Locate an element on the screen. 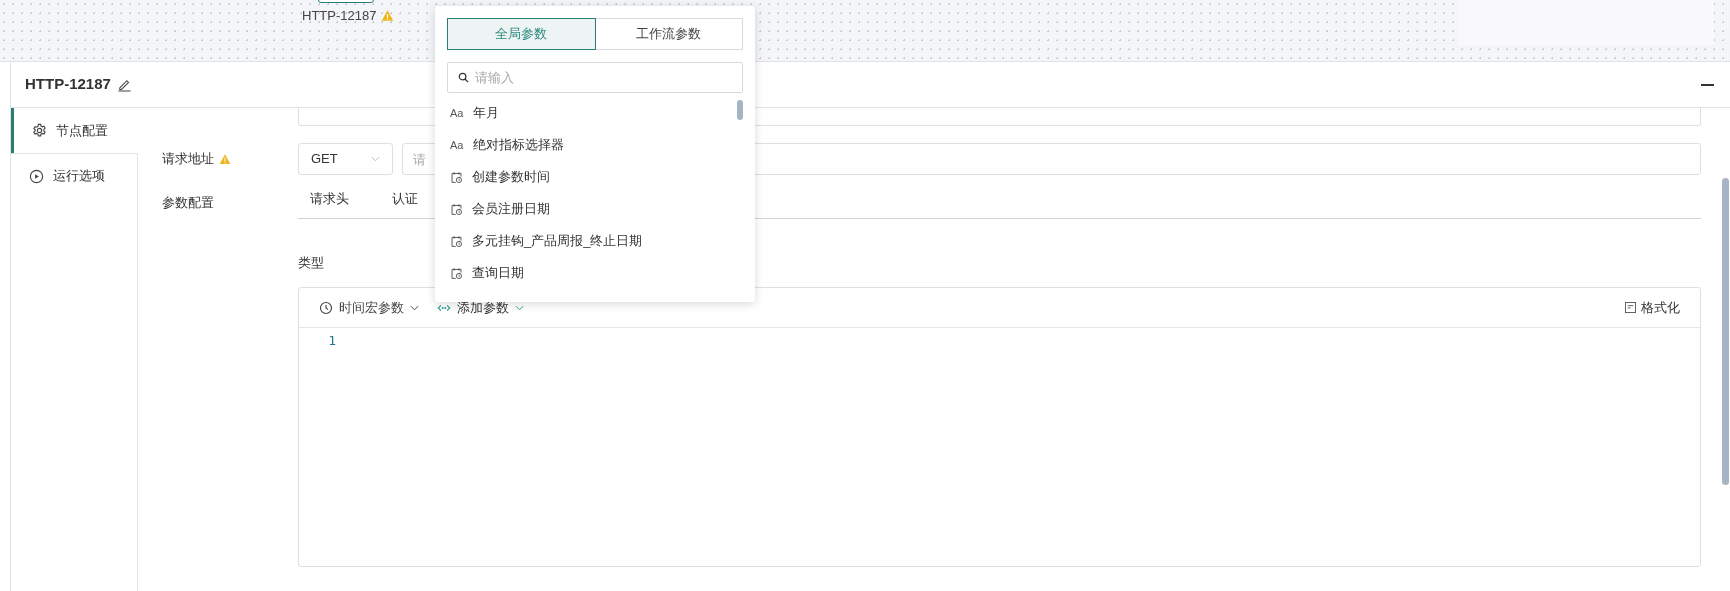  field-label: 类型 is located at coordinates (311, 262).